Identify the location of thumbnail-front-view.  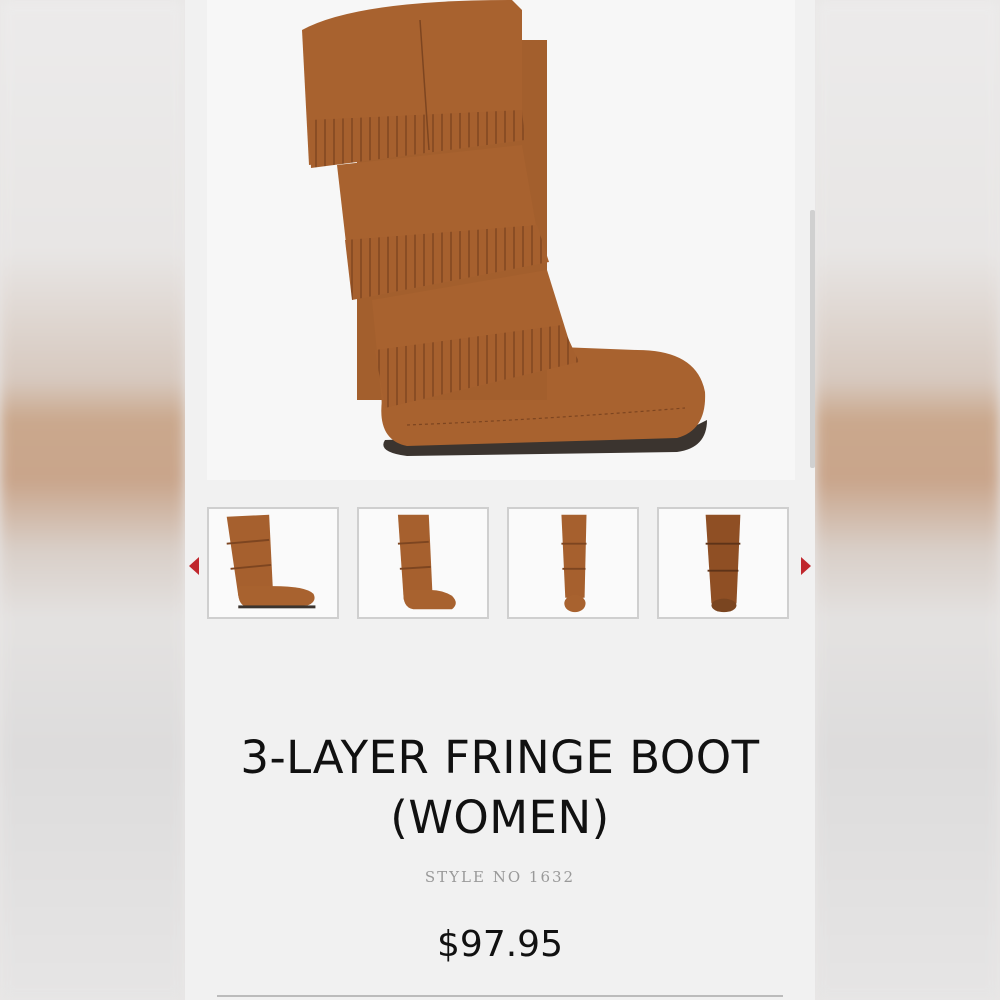
(573, 563).